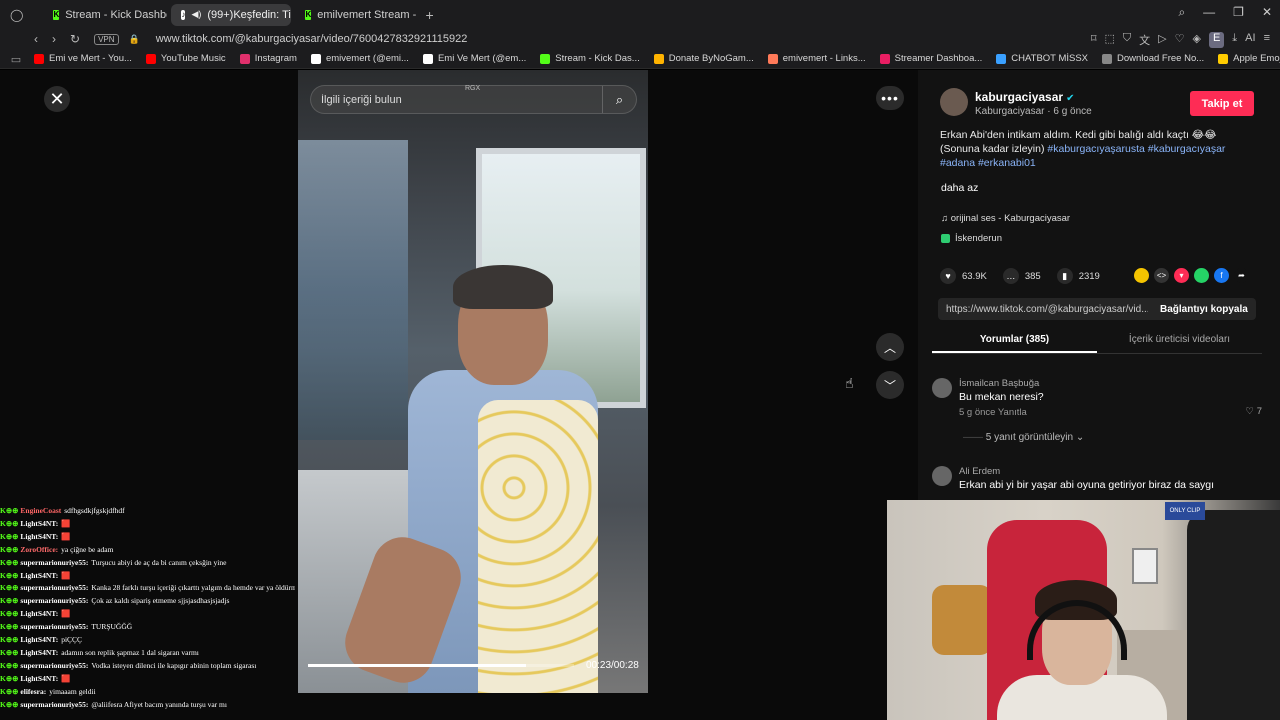 The height and width of the screenshot is (720, 1280). I want to click on like-button: ♥ 63.9K, so click(963, 276).